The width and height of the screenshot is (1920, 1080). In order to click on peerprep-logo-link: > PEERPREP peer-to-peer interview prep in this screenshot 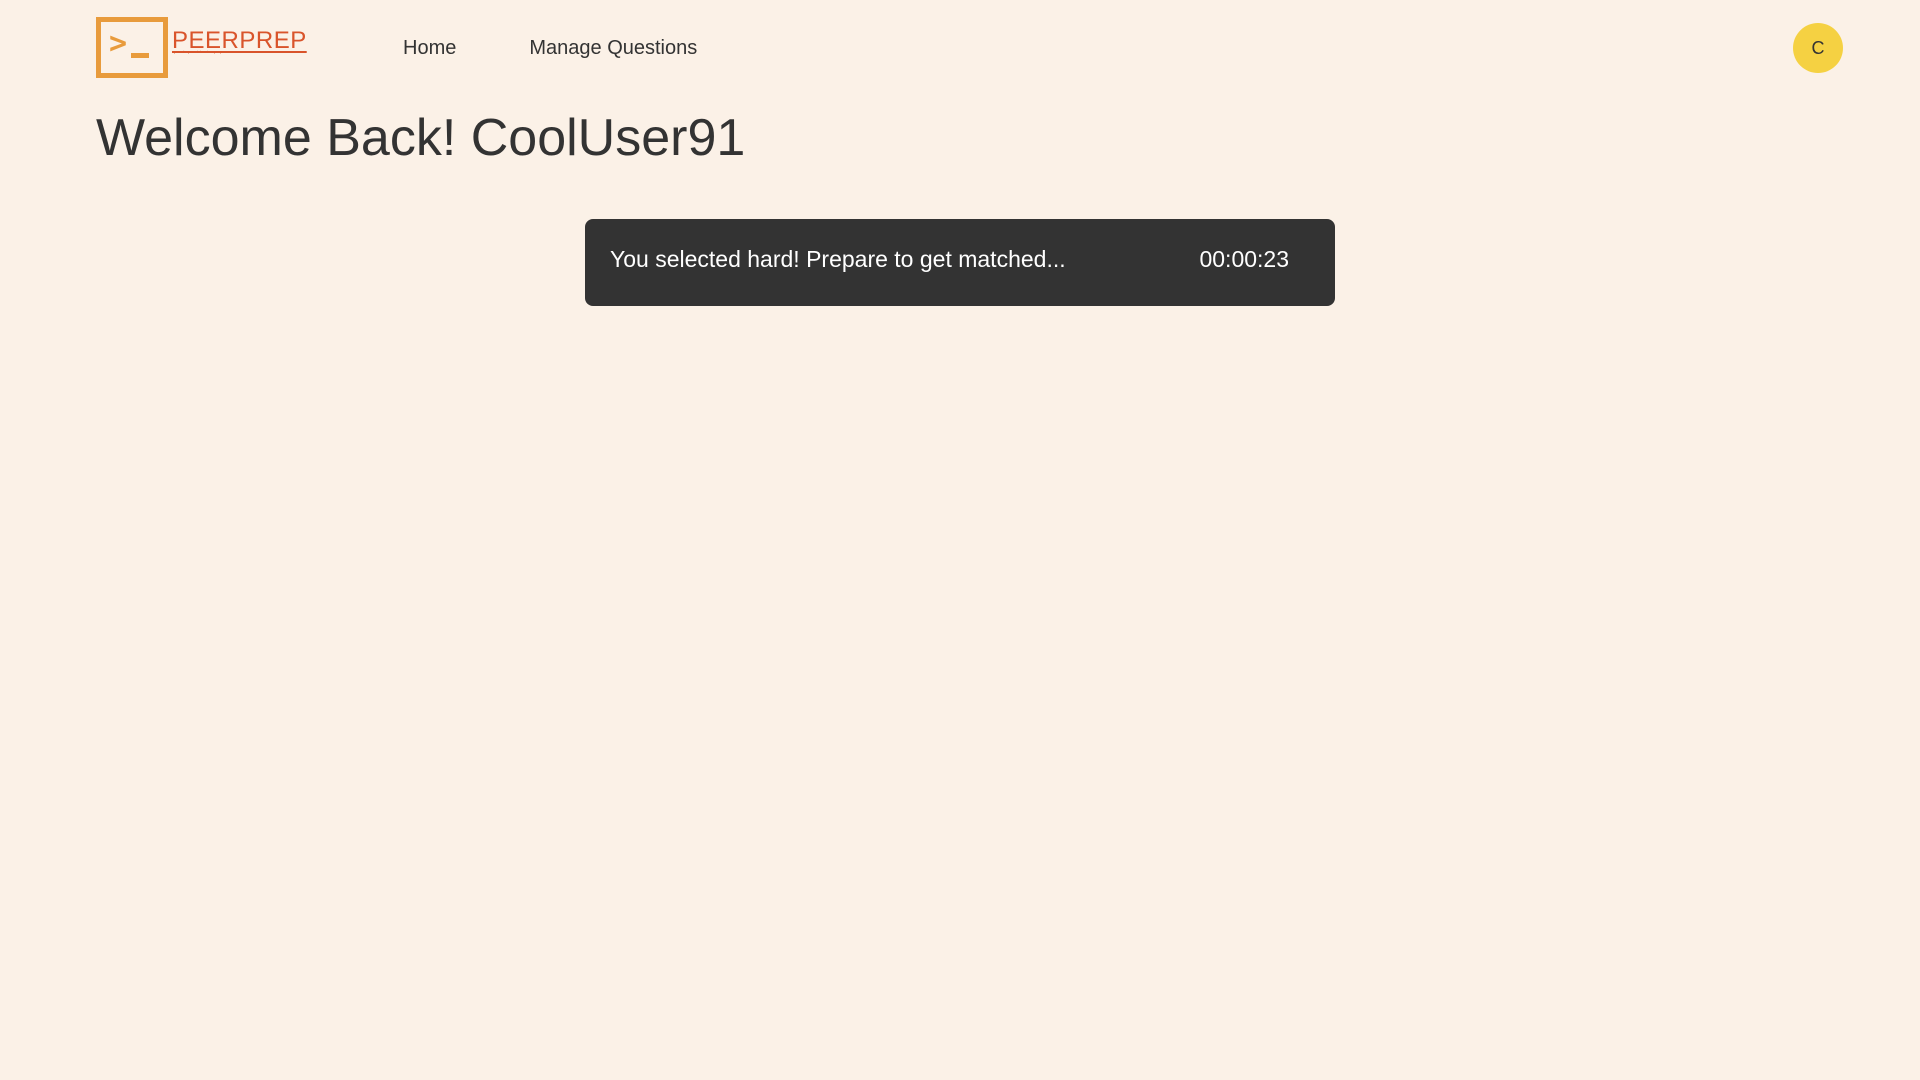, I will do `click(201, 47)`.